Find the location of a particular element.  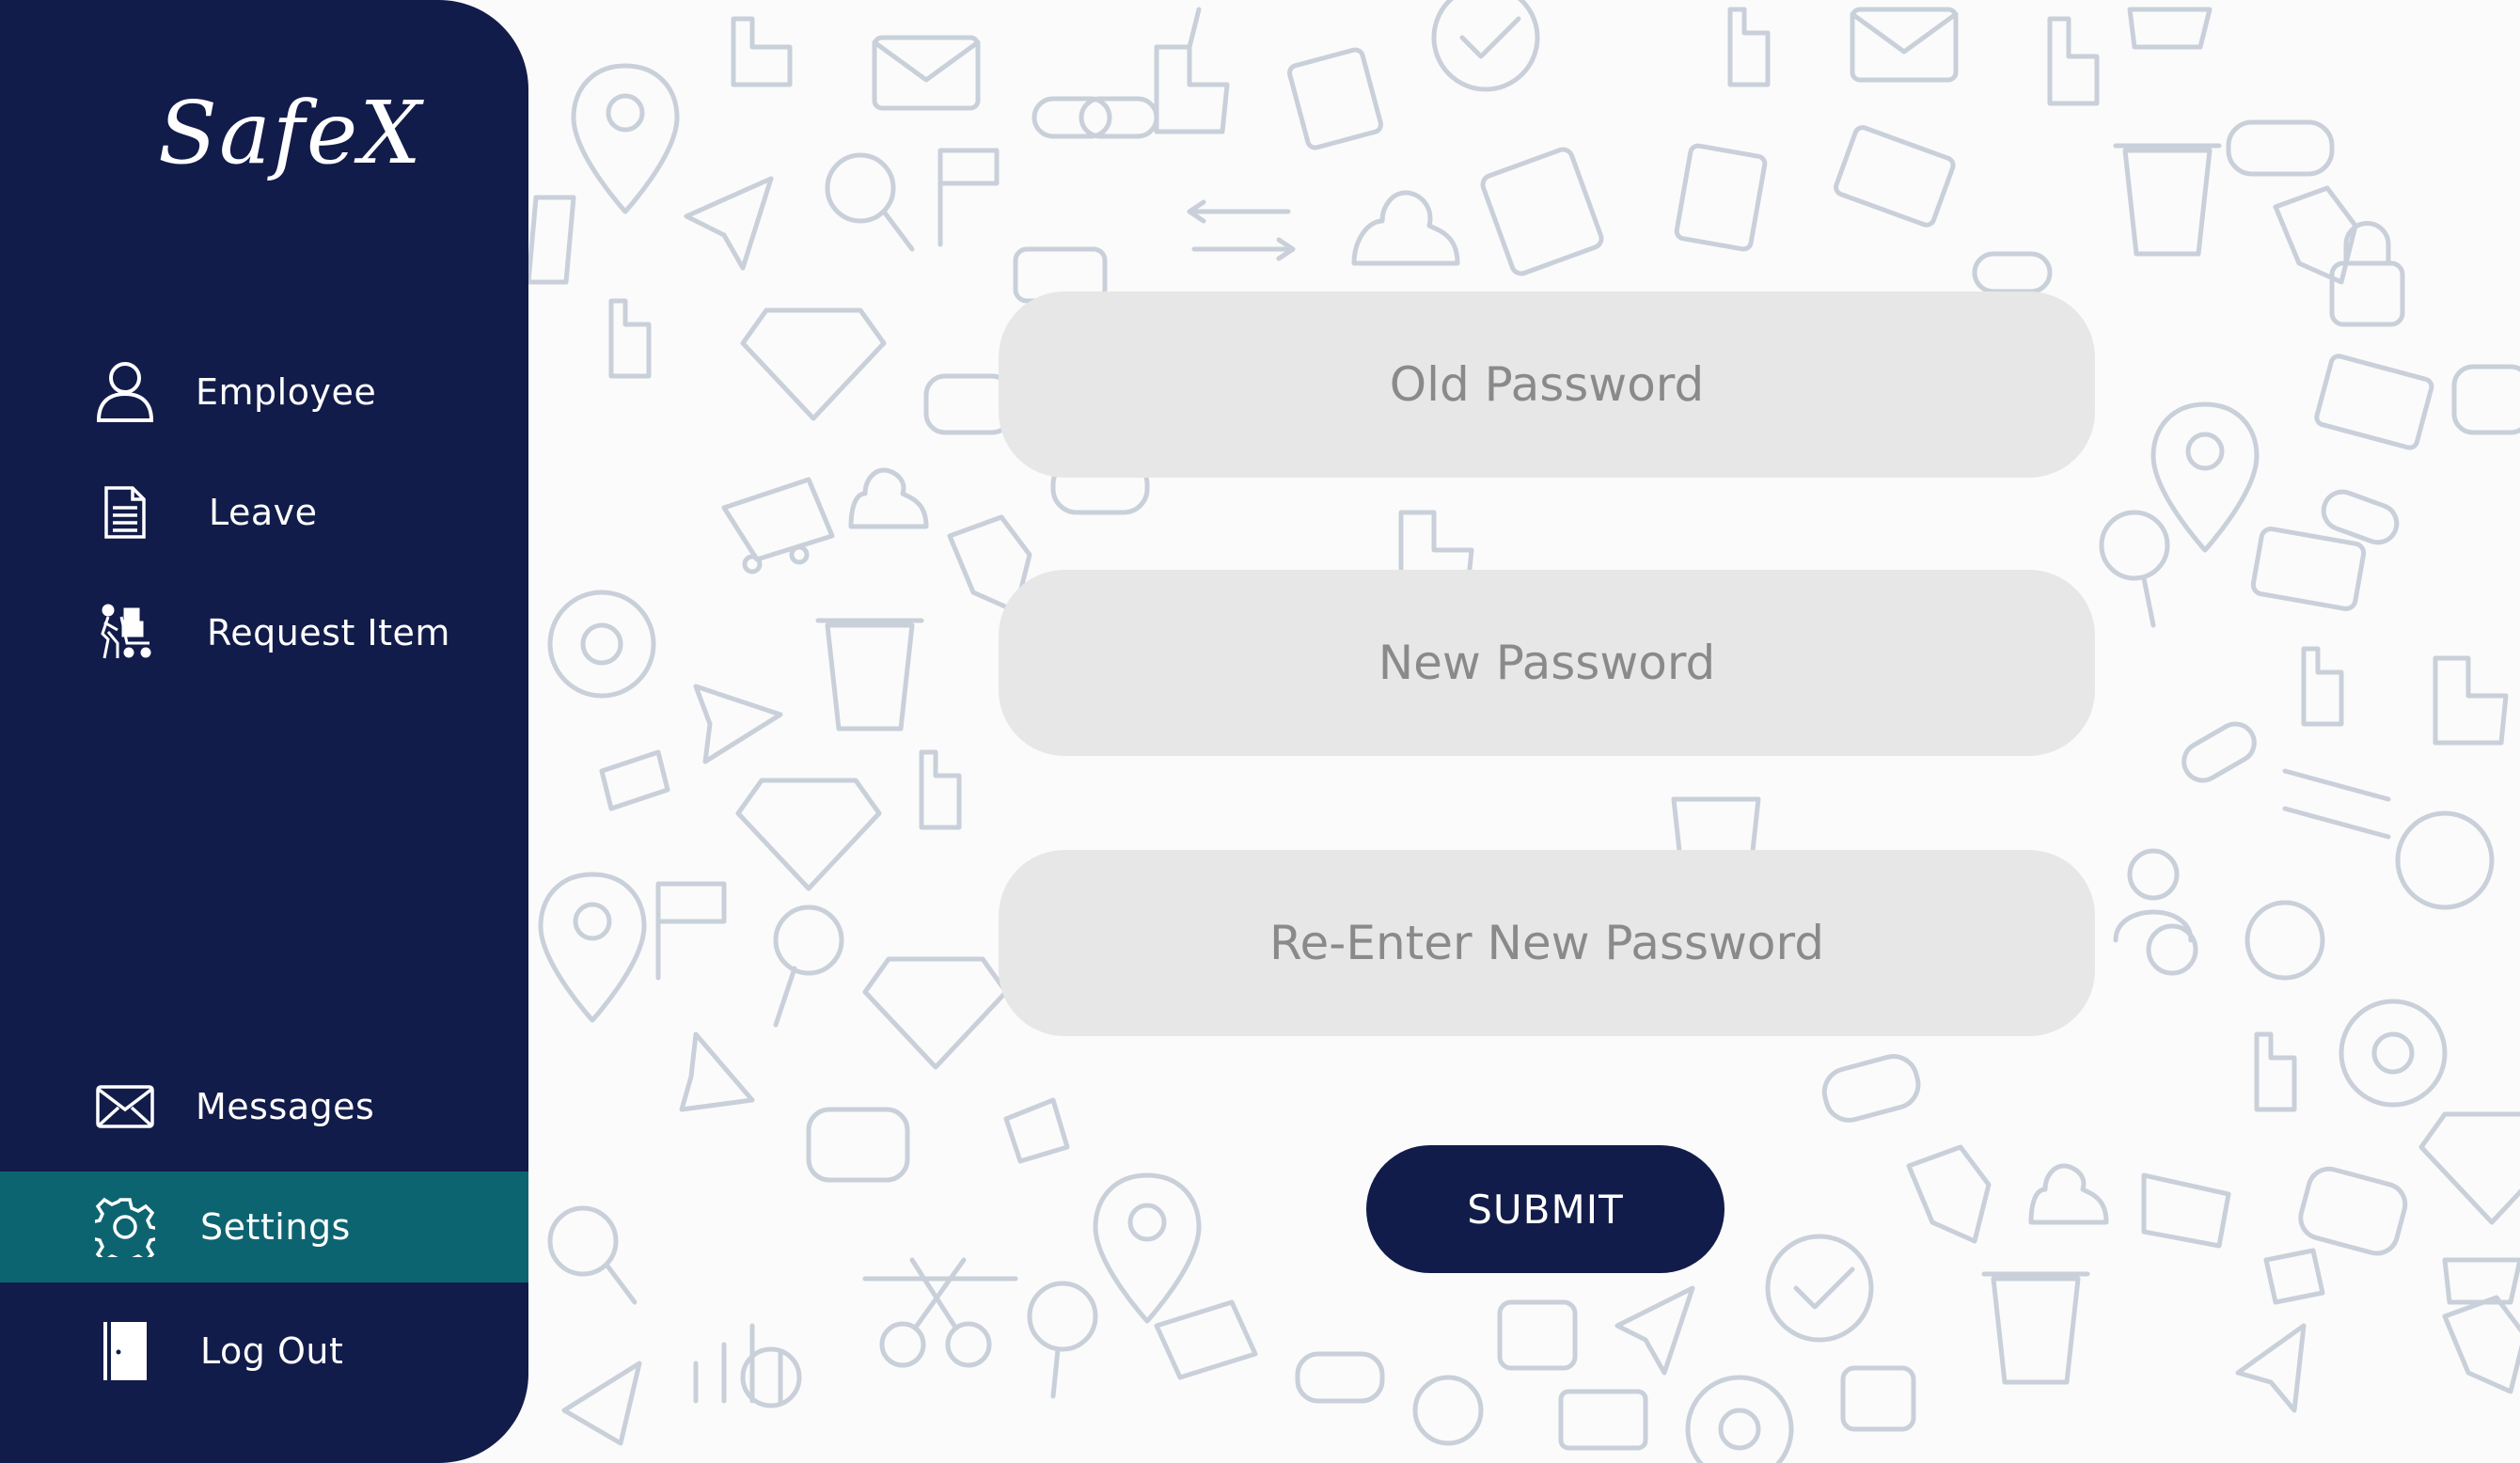

sidebar-item-log-out: Log Out is located at coordinates (264, 1352).